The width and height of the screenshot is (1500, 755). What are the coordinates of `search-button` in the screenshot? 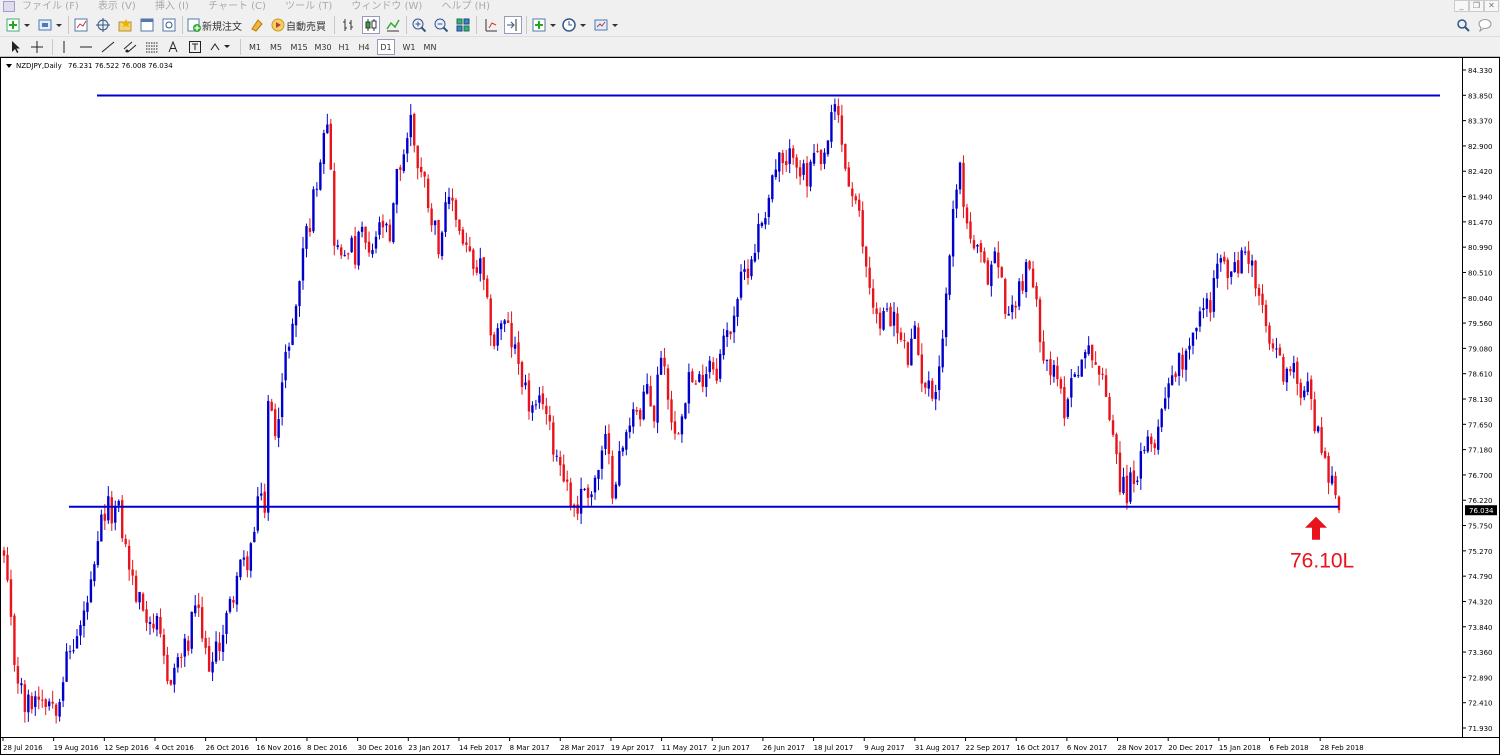 It's located at (1463, 25).